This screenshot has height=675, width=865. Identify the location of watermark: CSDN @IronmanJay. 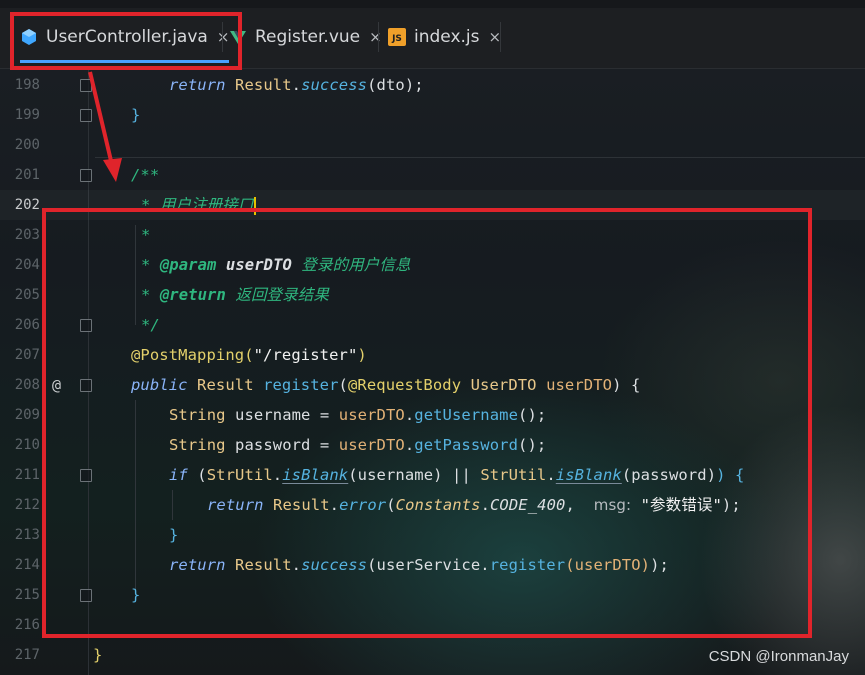
(778, 656).